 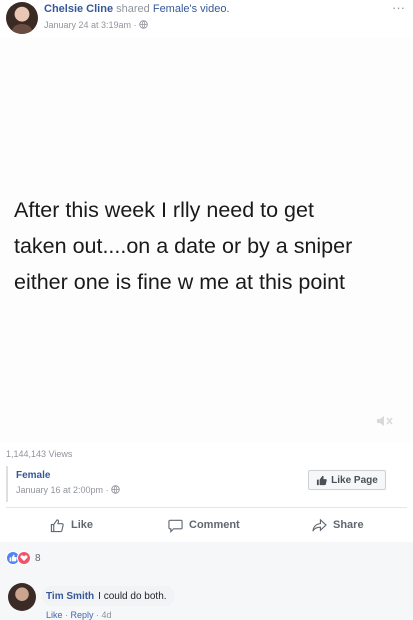 I want to click on reaction-count: 8, so click(x=38, y=558).